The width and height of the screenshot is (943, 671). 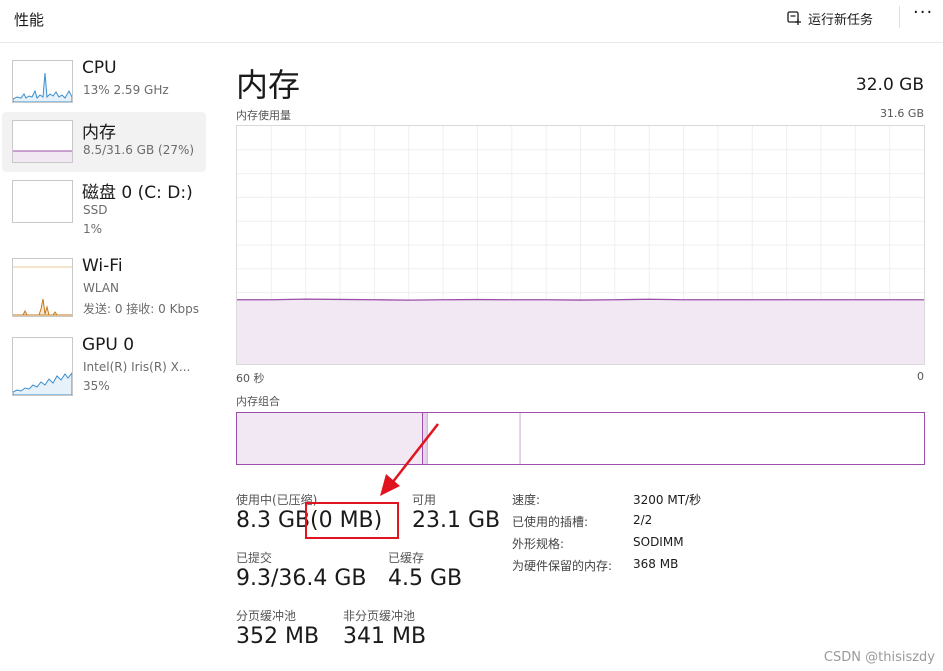 What do you see at coordinates (424, 500) in the screenshot?
I see `available-label: 可用` at bounding box center [424, 500].